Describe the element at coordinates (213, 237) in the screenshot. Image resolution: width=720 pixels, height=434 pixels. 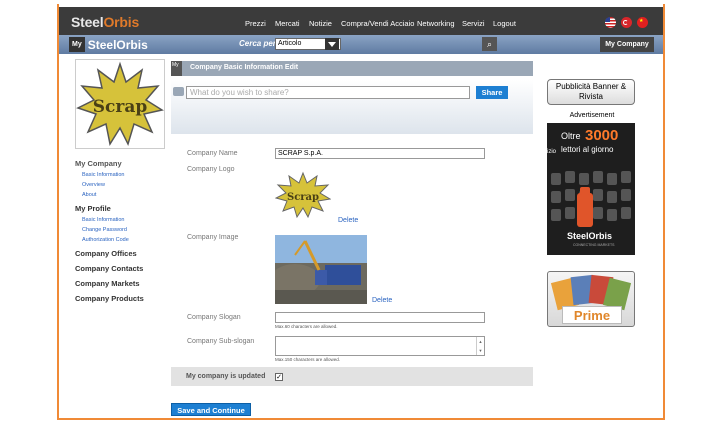
I see `company-image-label: Company Image` at that location.